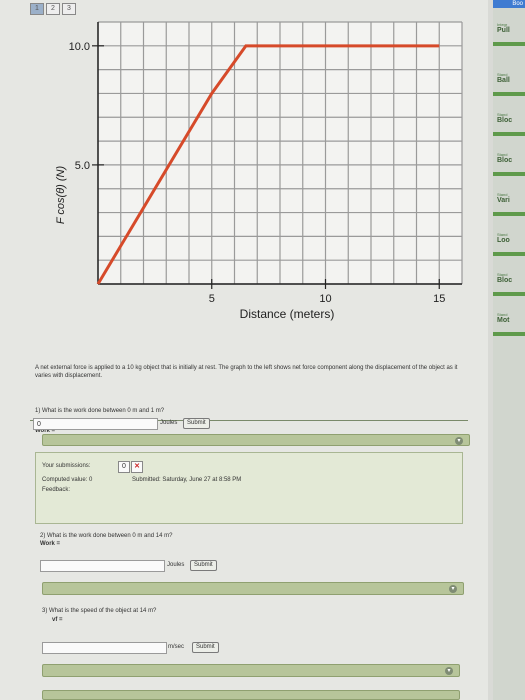 This screenshot has width=525, height=700. What do you see at coordinates (196, 423) in the screenshot?
I see `question-1-submit-button: Submit` at bounding box center [196, 423].